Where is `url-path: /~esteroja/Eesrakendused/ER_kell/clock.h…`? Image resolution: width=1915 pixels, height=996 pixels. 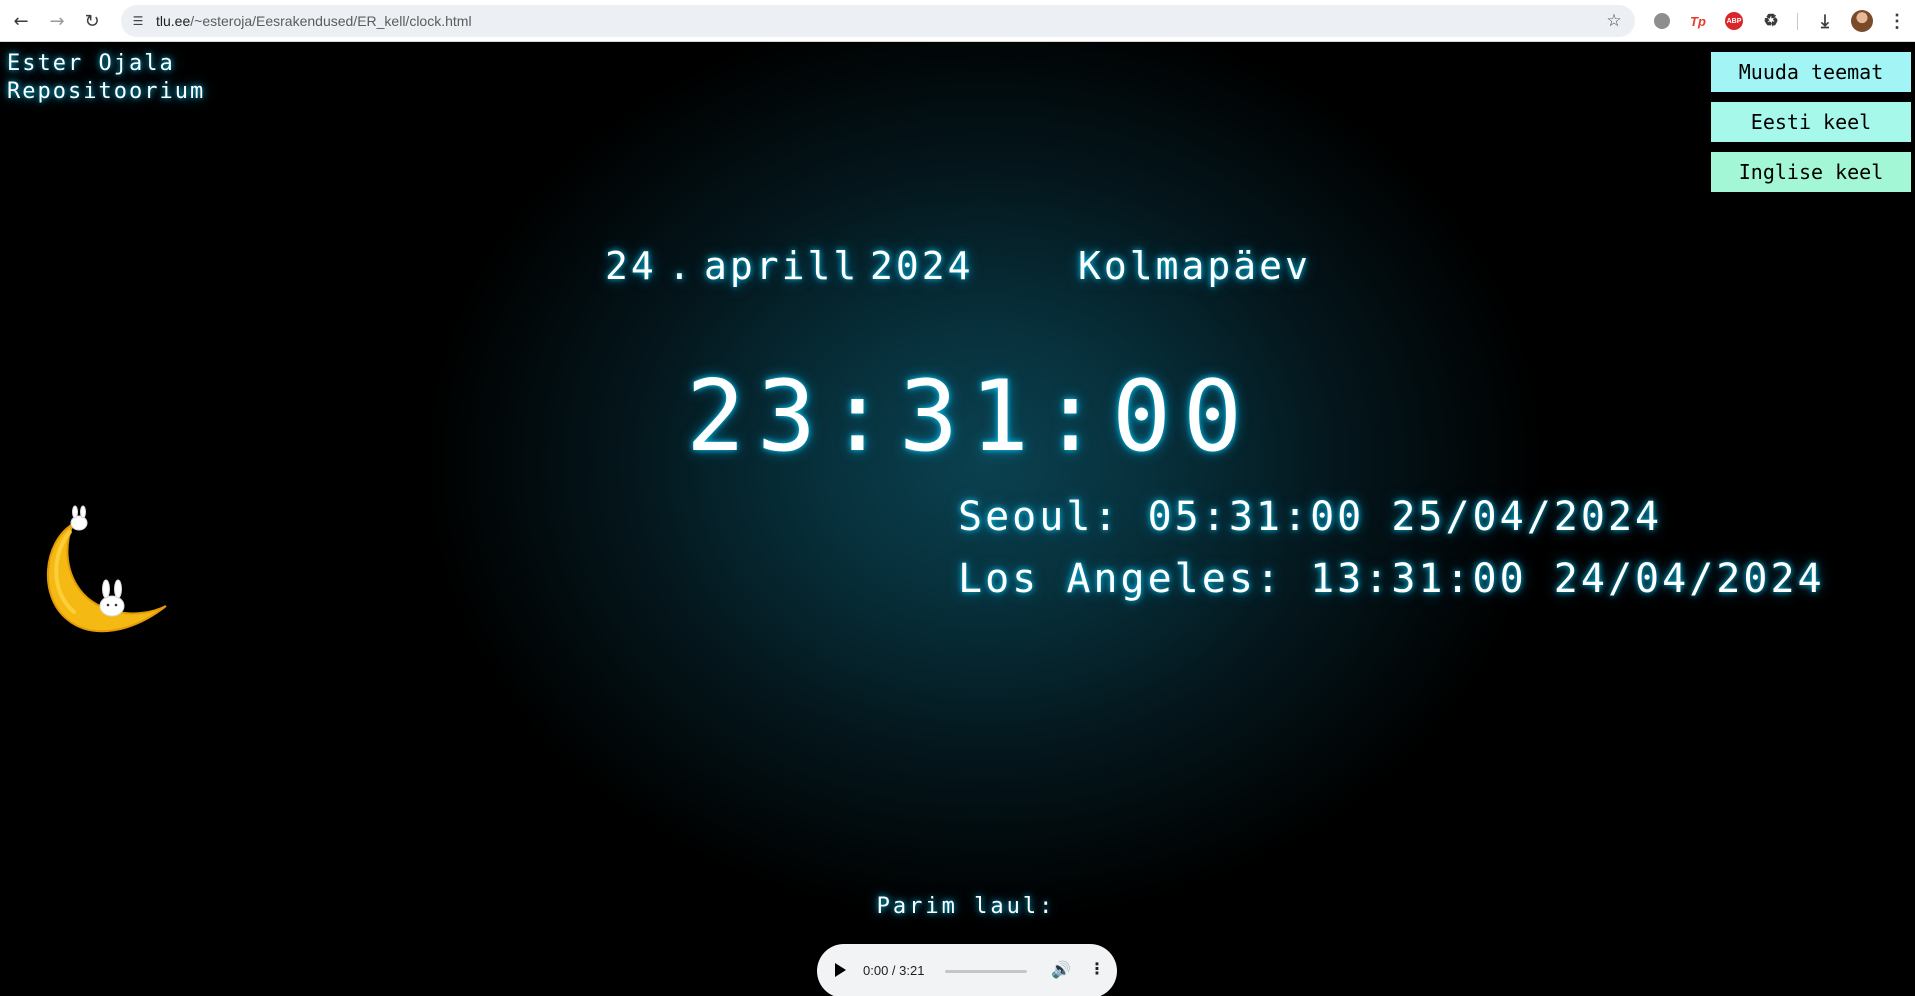
url-path: /~esteroja/Eesrakendused/ER_kell/clock.h… is located at coordinates (331, 21).